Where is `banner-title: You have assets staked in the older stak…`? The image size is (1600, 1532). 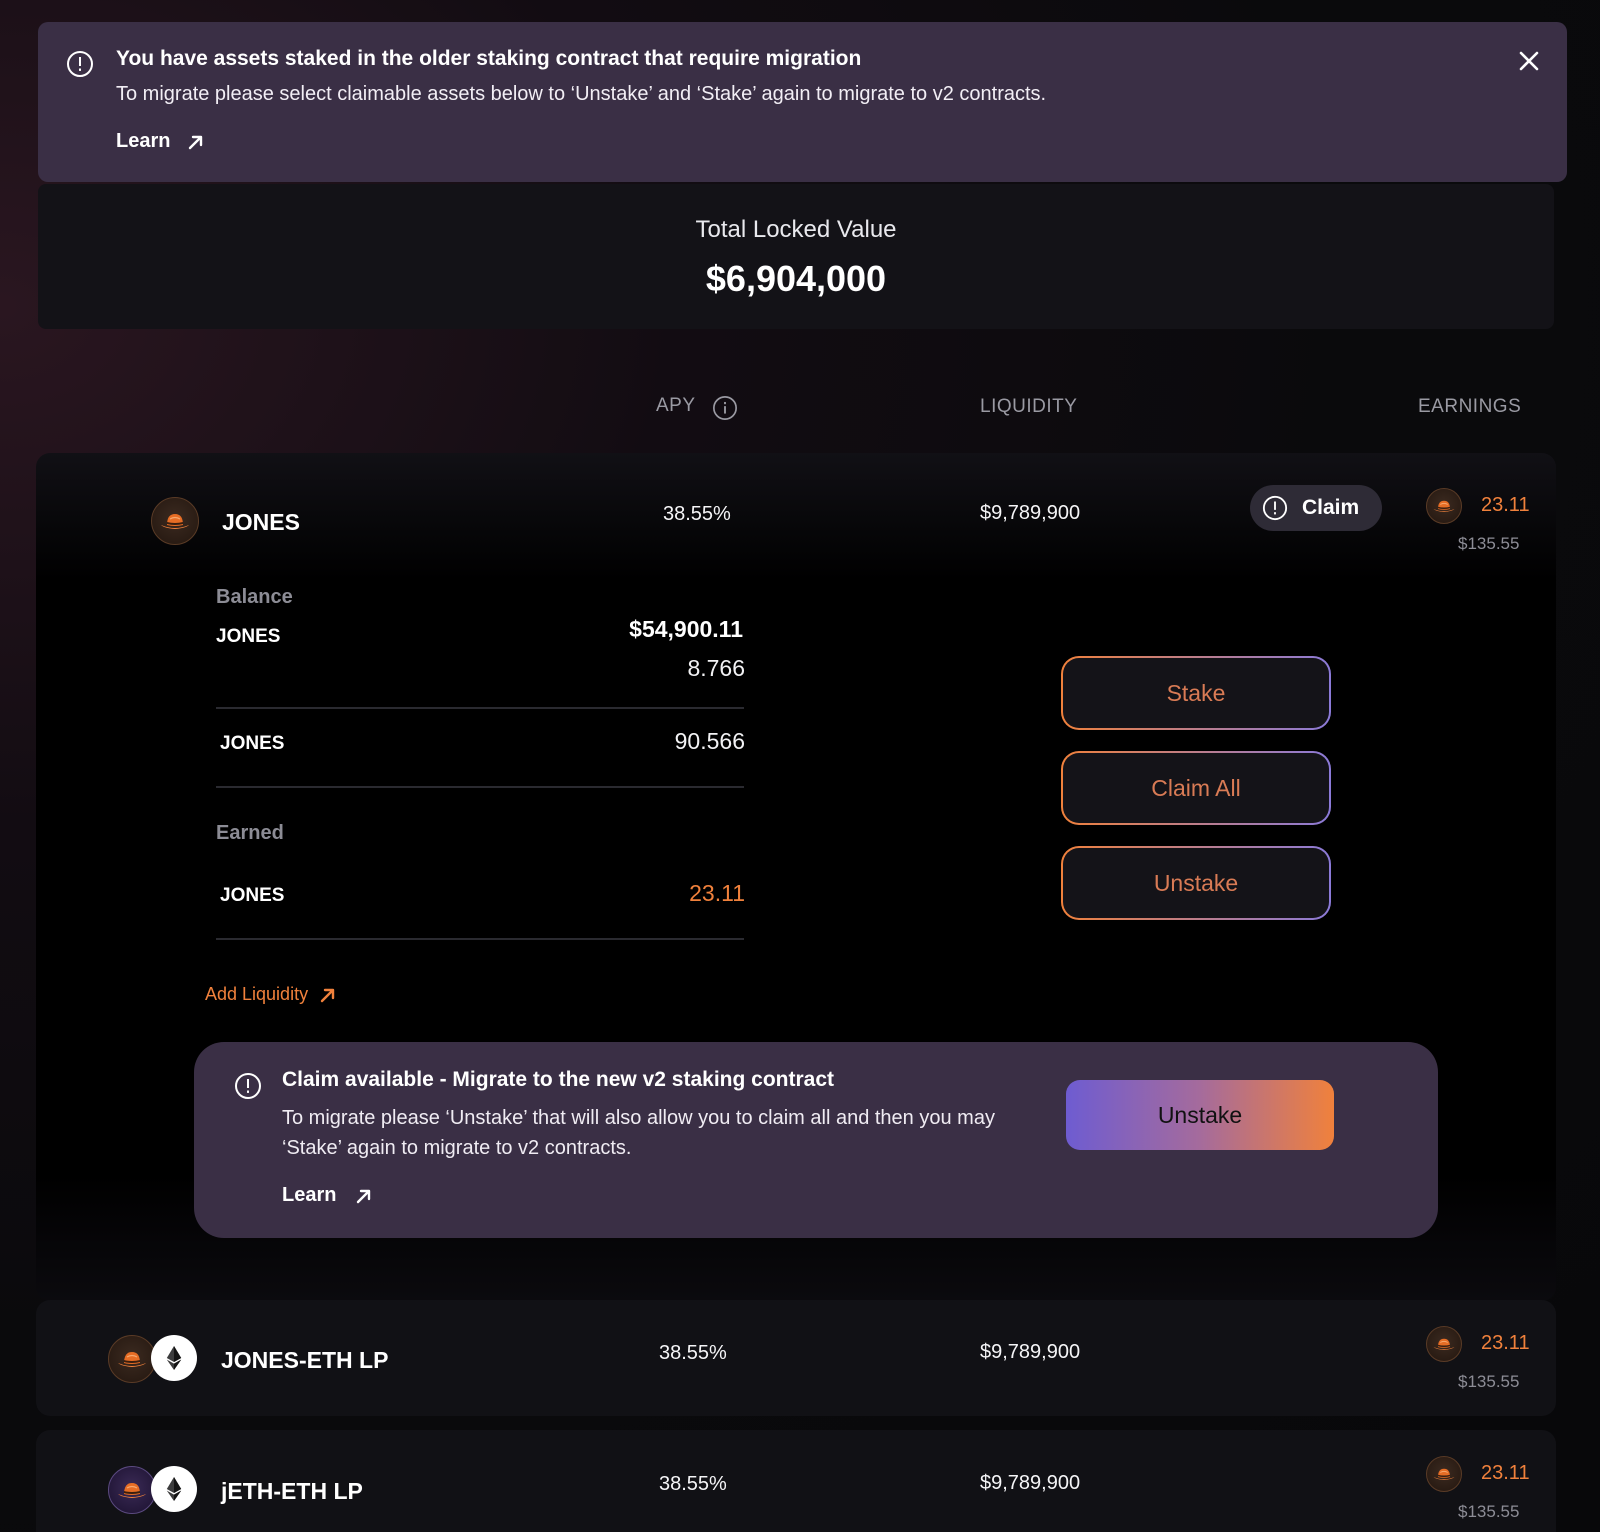
banner-title: You have assets staked in the older stak… is located at coordinates (489, 58).